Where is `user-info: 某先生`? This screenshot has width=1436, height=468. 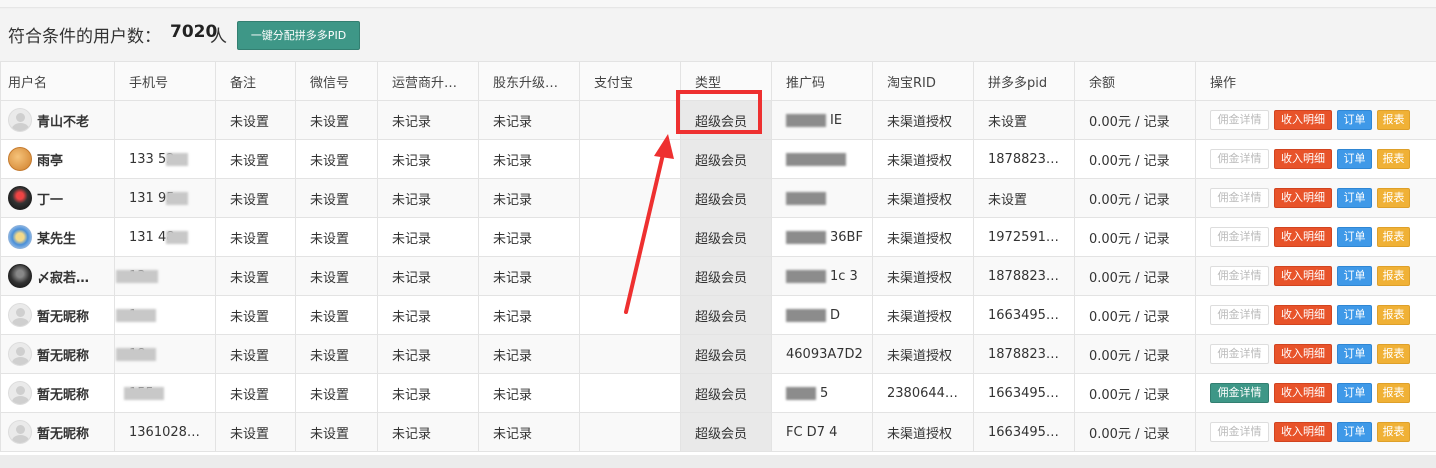
user-info: 某先生 is located at coordinates (61, 237).